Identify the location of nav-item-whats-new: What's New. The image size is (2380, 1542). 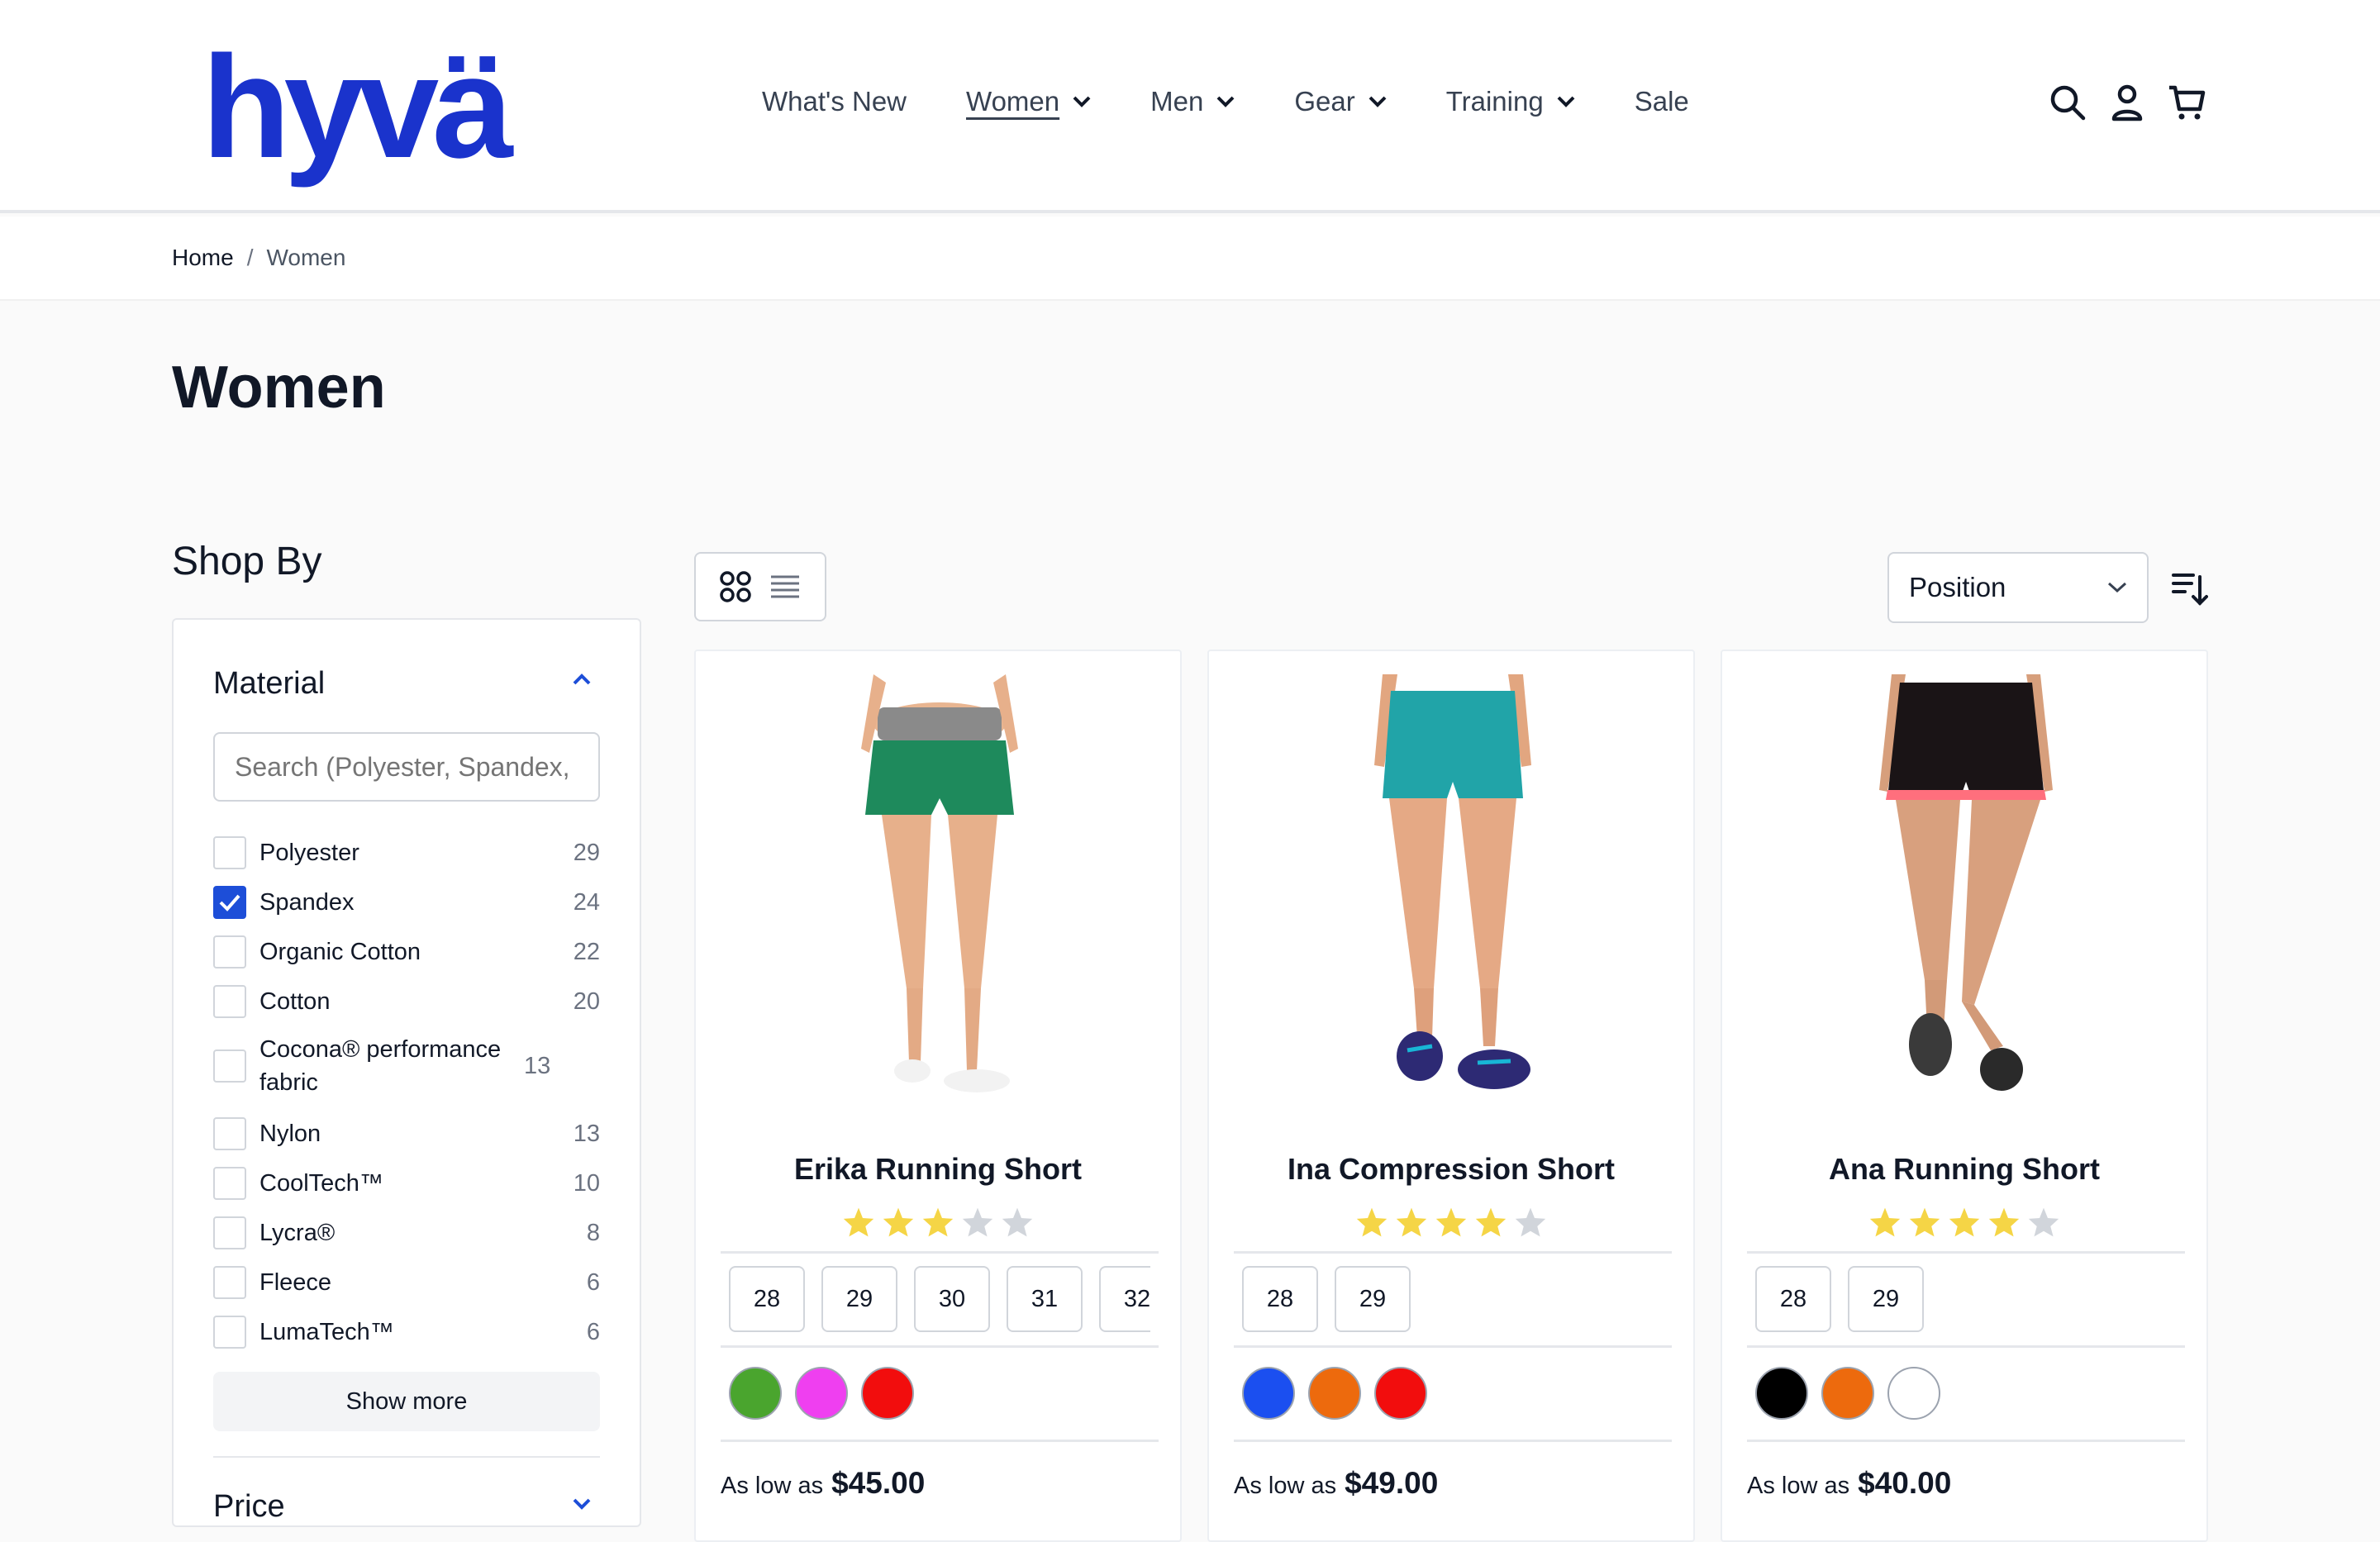
(834, 101).